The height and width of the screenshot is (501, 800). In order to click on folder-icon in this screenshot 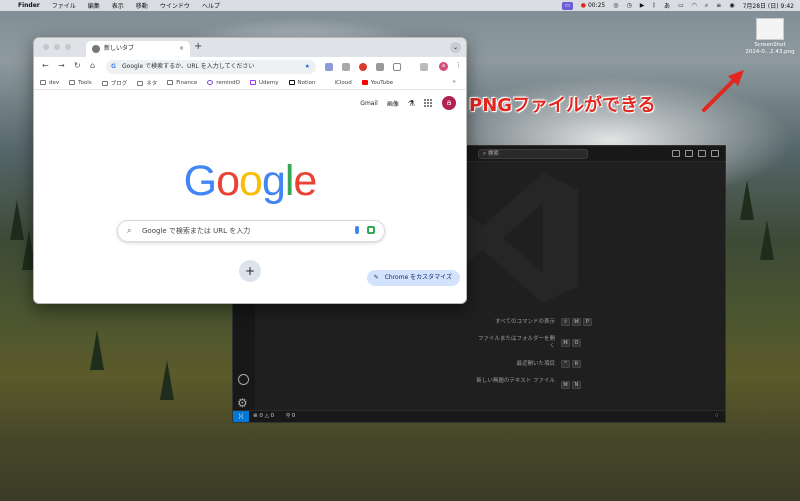, I will do `click(170, 82)`.